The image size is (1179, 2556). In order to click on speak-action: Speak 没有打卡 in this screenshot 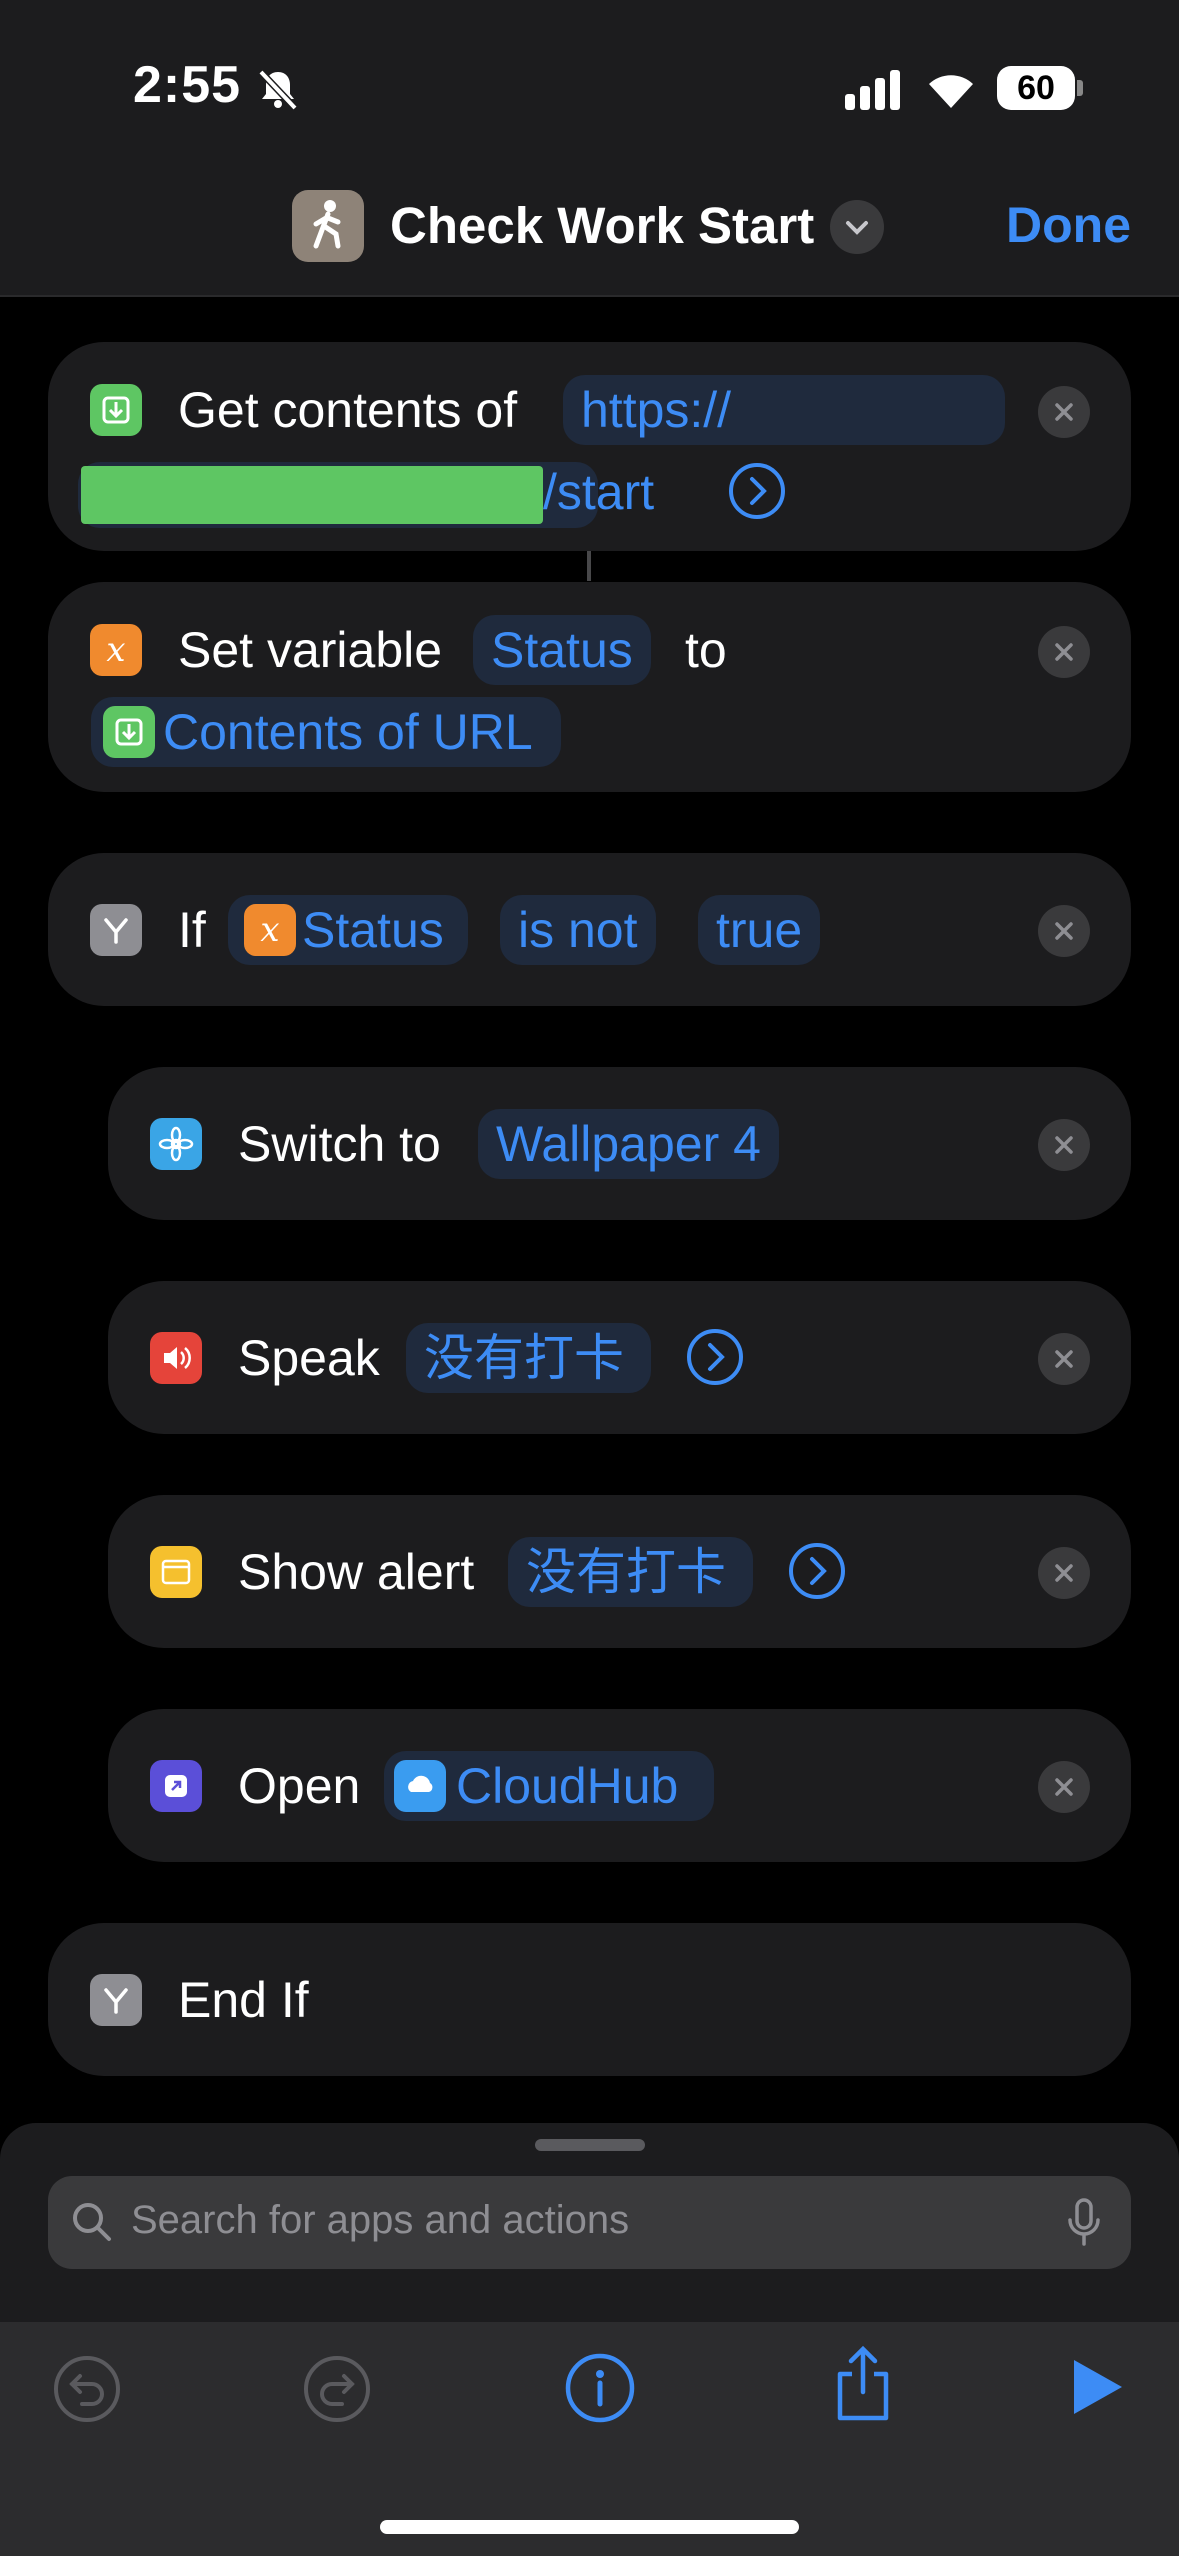, I will do `click(619, 1357)`.